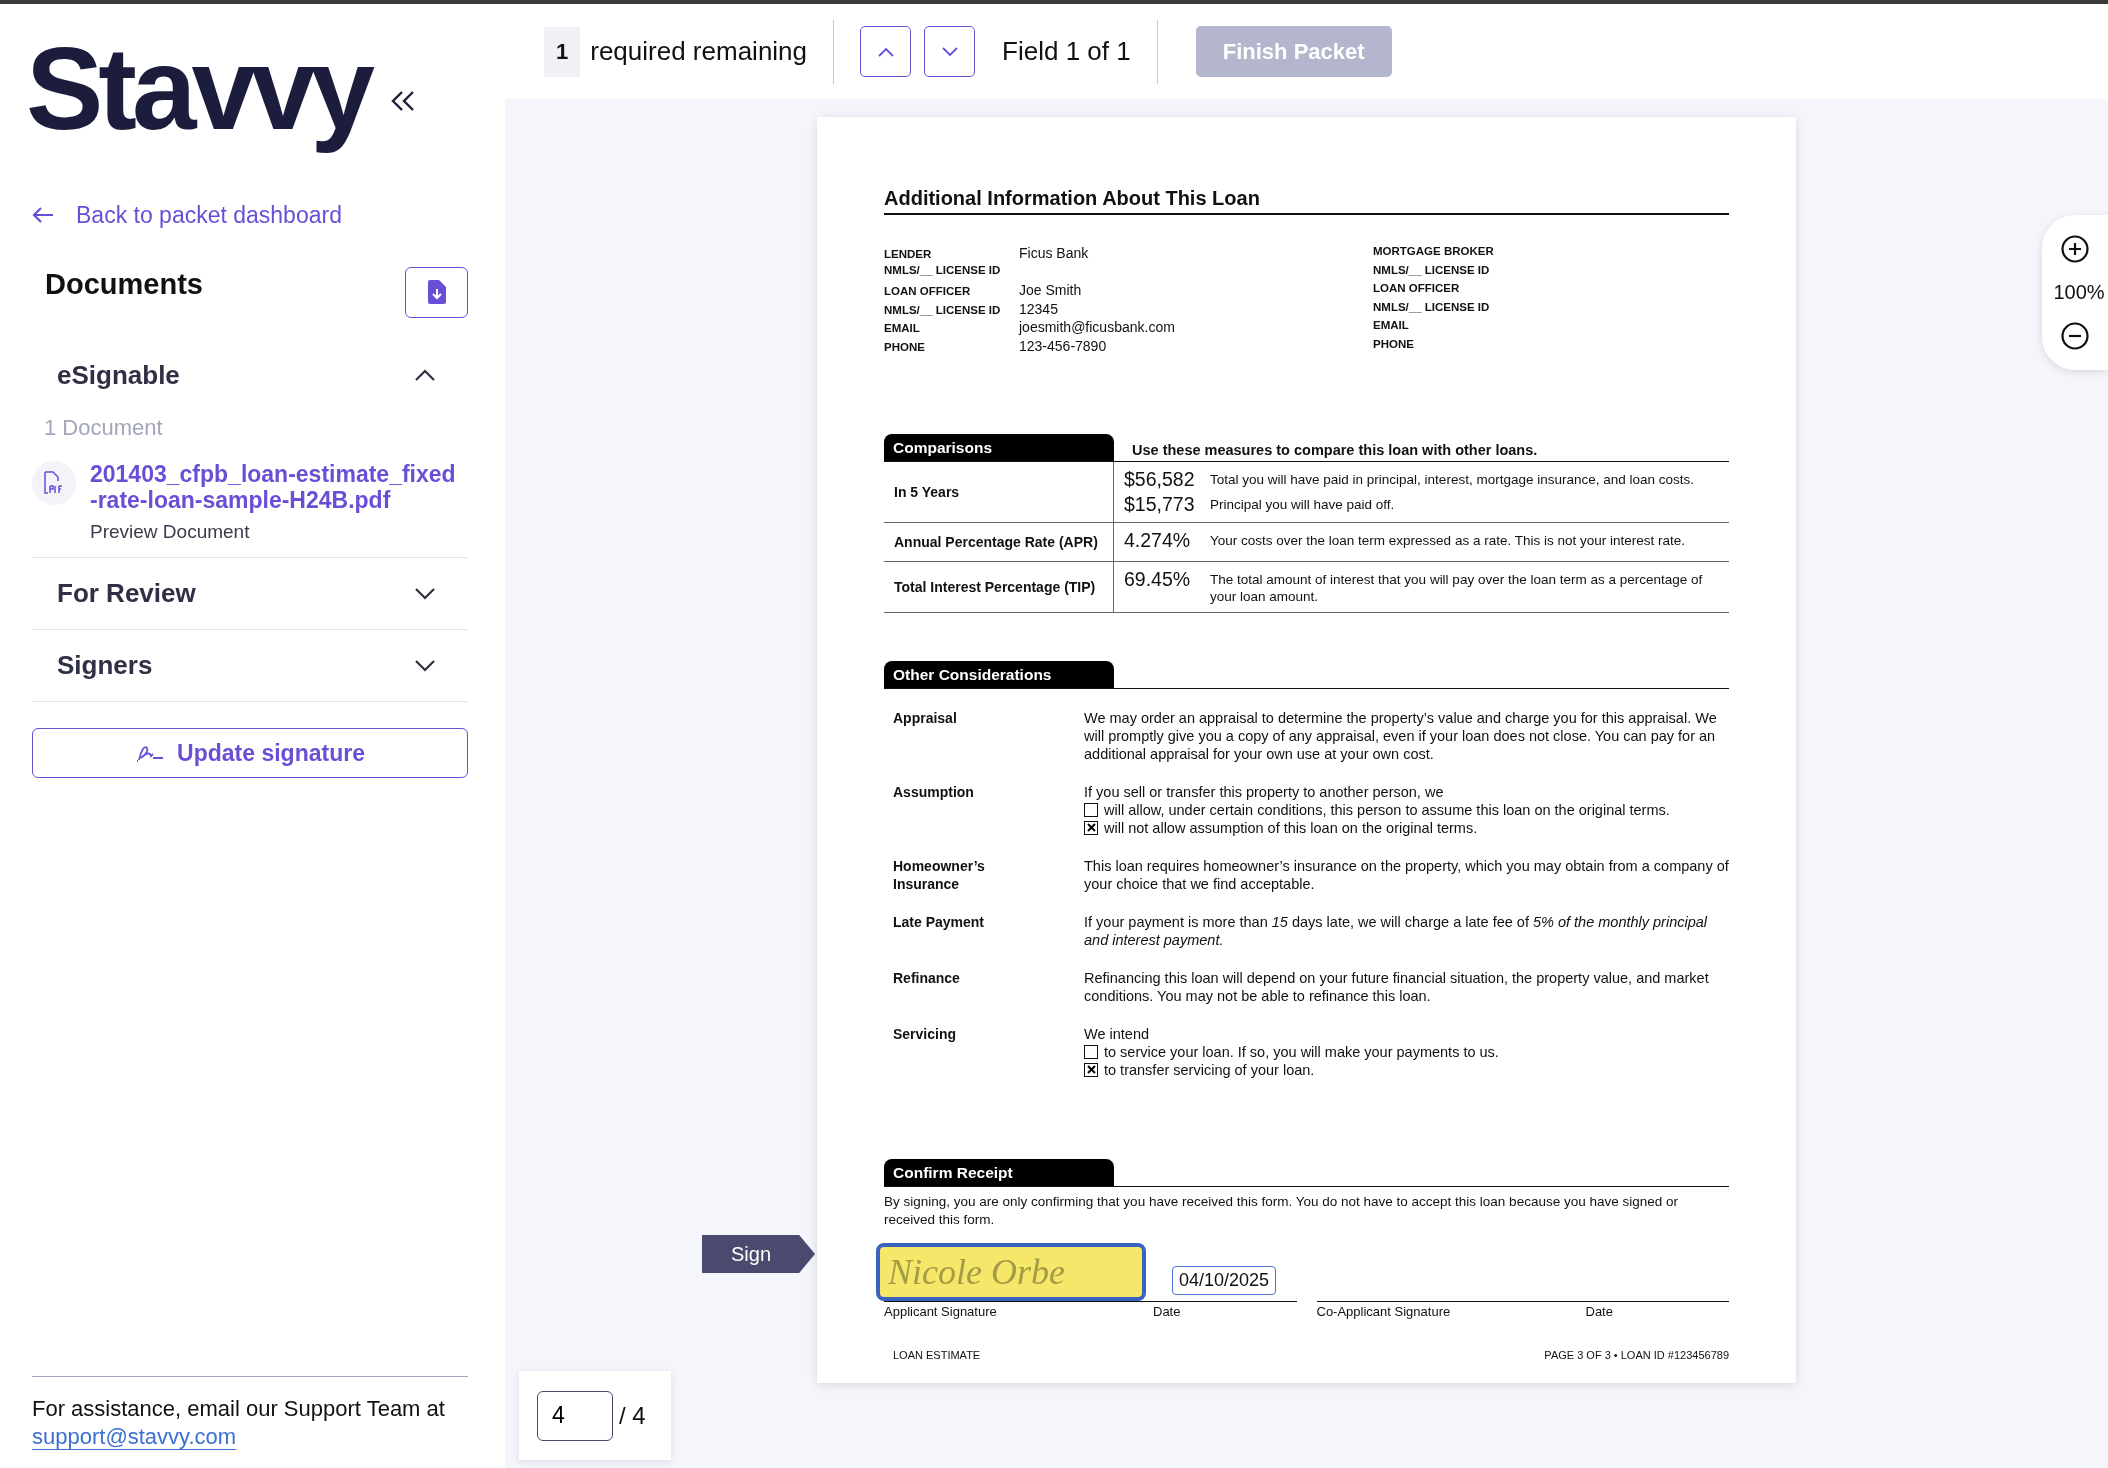 The image size is (2108, 1468). What do you see at coordinates (1038, 308) in the screenshot?
I see `field-value: 12345` at bounding box center [1038, 308].